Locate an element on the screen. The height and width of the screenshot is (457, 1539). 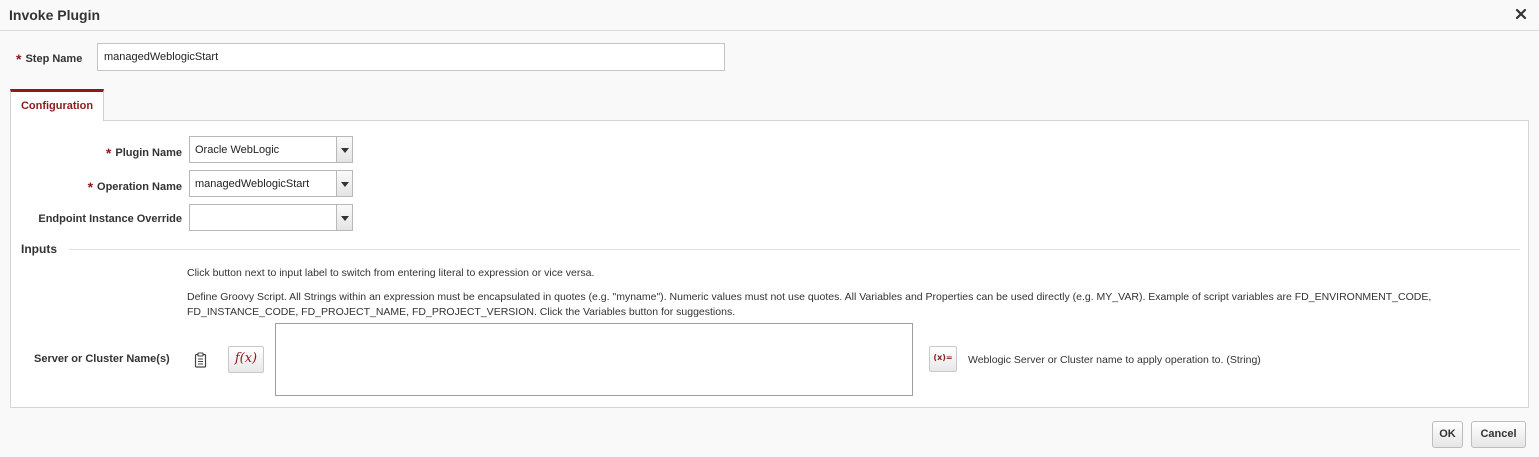
operation-name-value: managedWeblogicStart is located at coordinates (252, 184).